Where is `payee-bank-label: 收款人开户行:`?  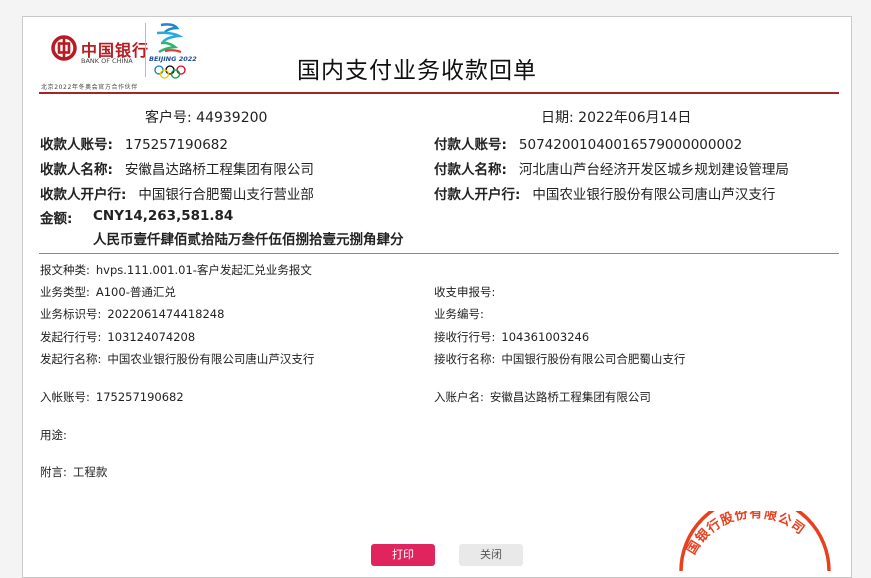 payee-bank-label: 收款人开户行: is located at coordinates (83, 195).